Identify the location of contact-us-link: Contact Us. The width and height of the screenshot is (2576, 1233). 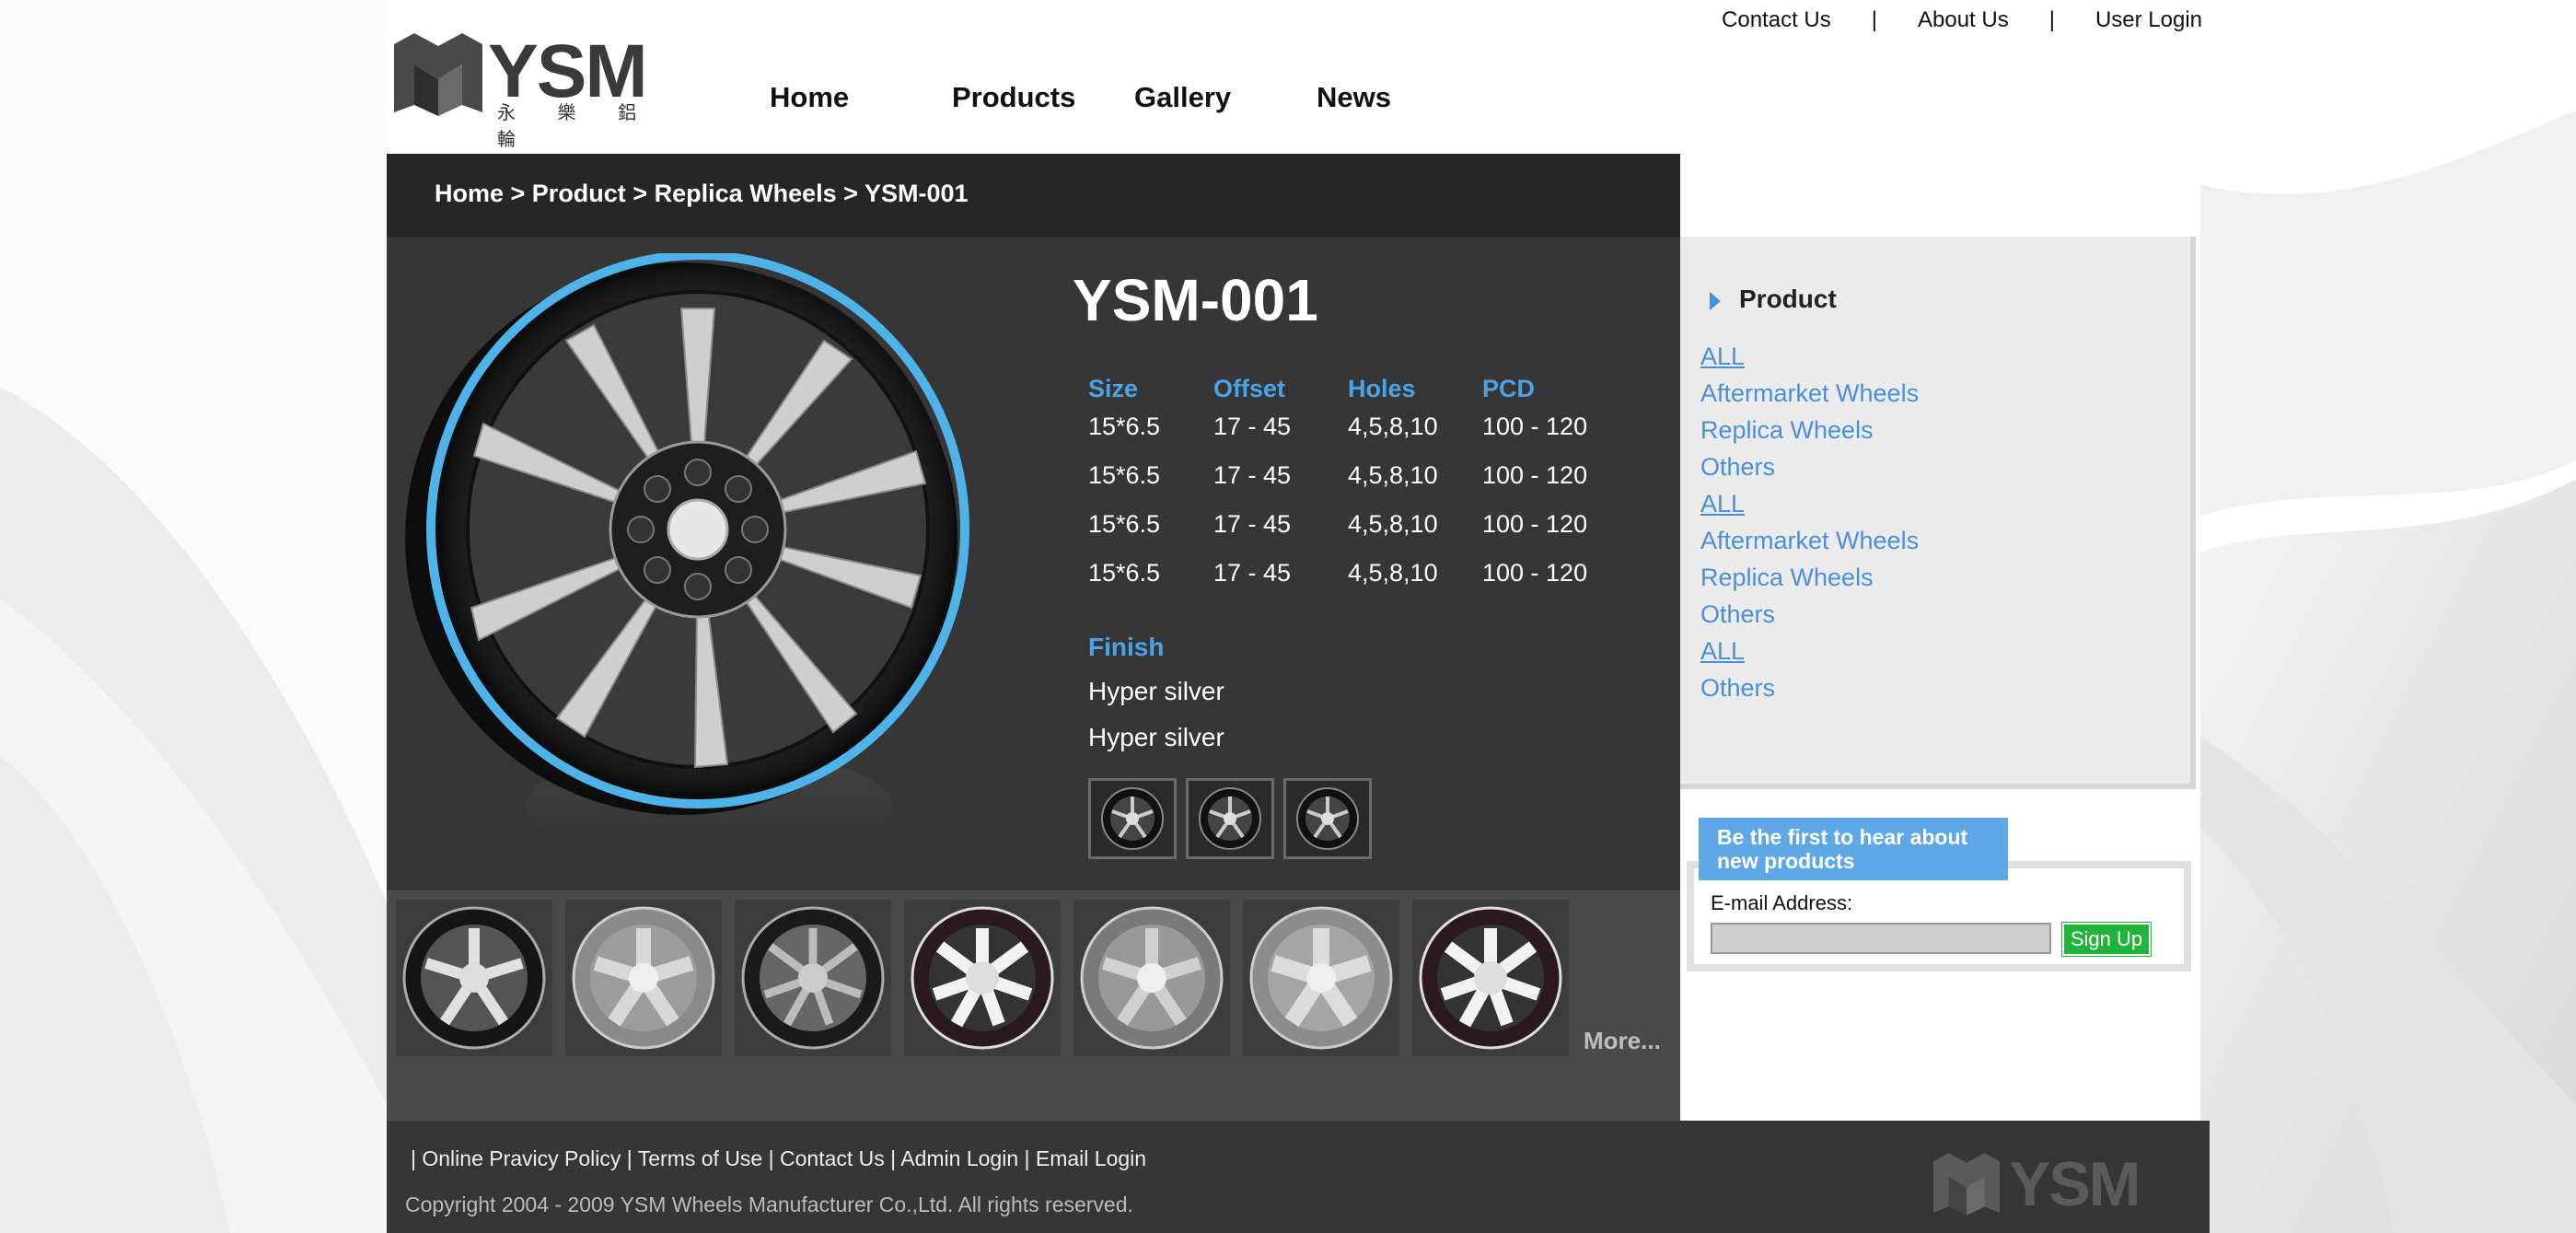
(1776, 20).